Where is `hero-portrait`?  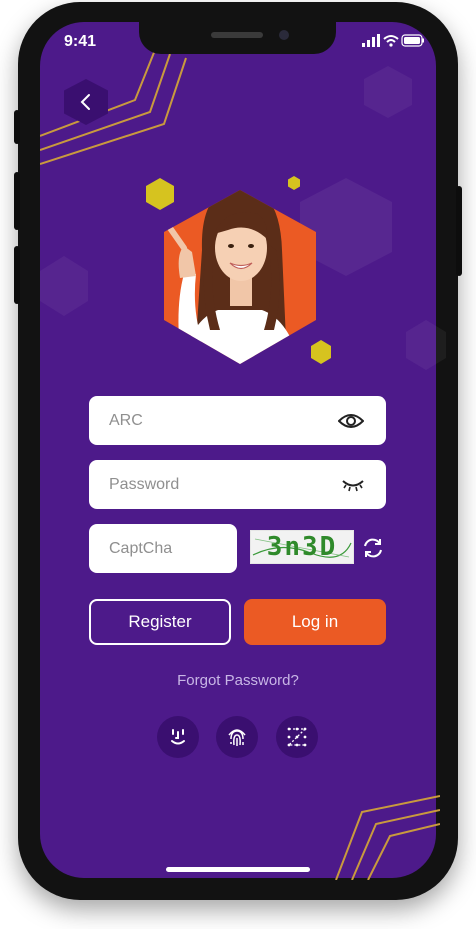 hero-portrait is located at coordinates (238, 270).